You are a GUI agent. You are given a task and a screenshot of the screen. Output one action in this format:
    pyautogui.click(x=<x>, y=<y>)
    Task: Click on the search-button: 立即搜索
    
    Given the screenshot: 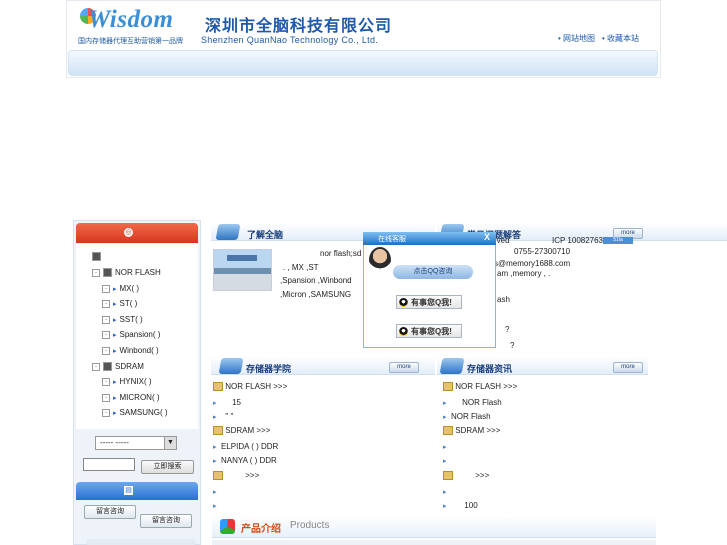 What is the action you would take?
    pyautogui.click(x=167, y=467)
    